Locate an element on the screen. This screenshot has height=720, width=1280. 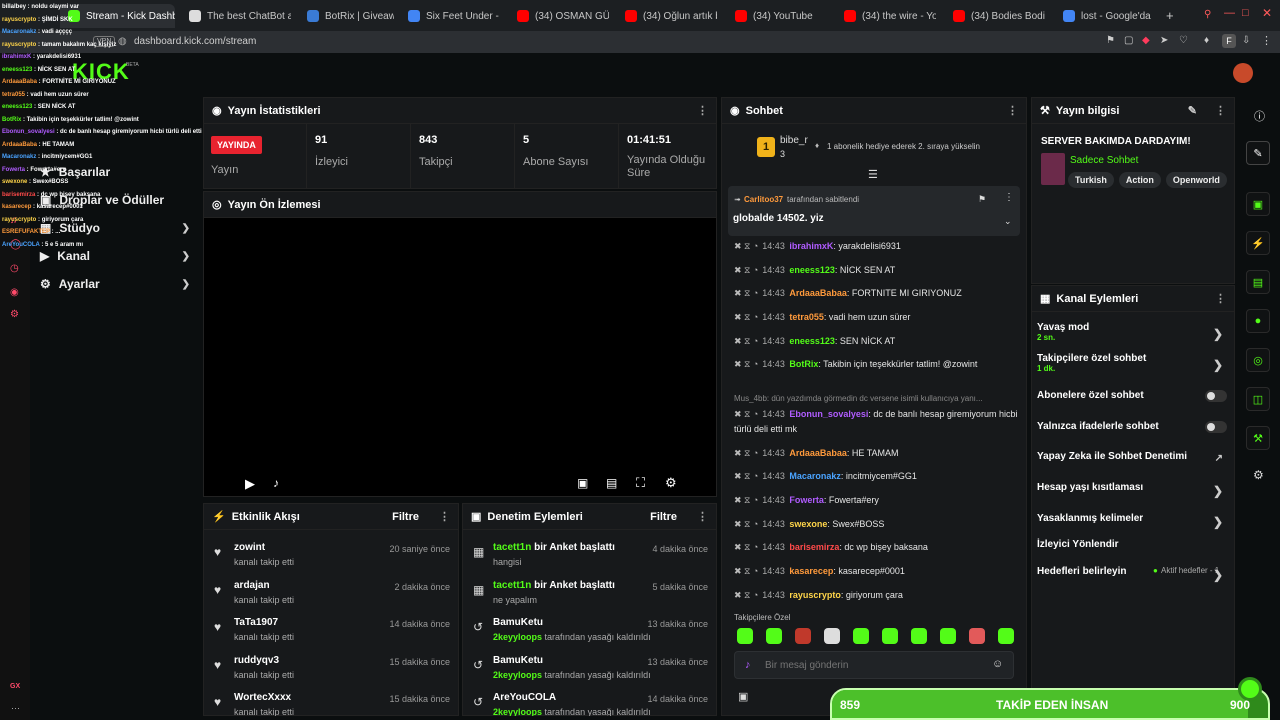
filter-button: Filtre is located at coordinates (663, 517).